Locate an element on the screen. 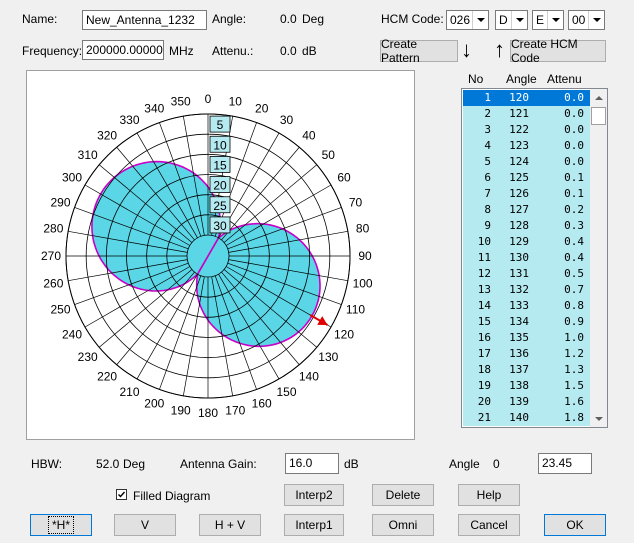 Image resolution: width=634 pixels, height=543 pixels. column-header-angle: Angle is located at coordinates (521, 79).